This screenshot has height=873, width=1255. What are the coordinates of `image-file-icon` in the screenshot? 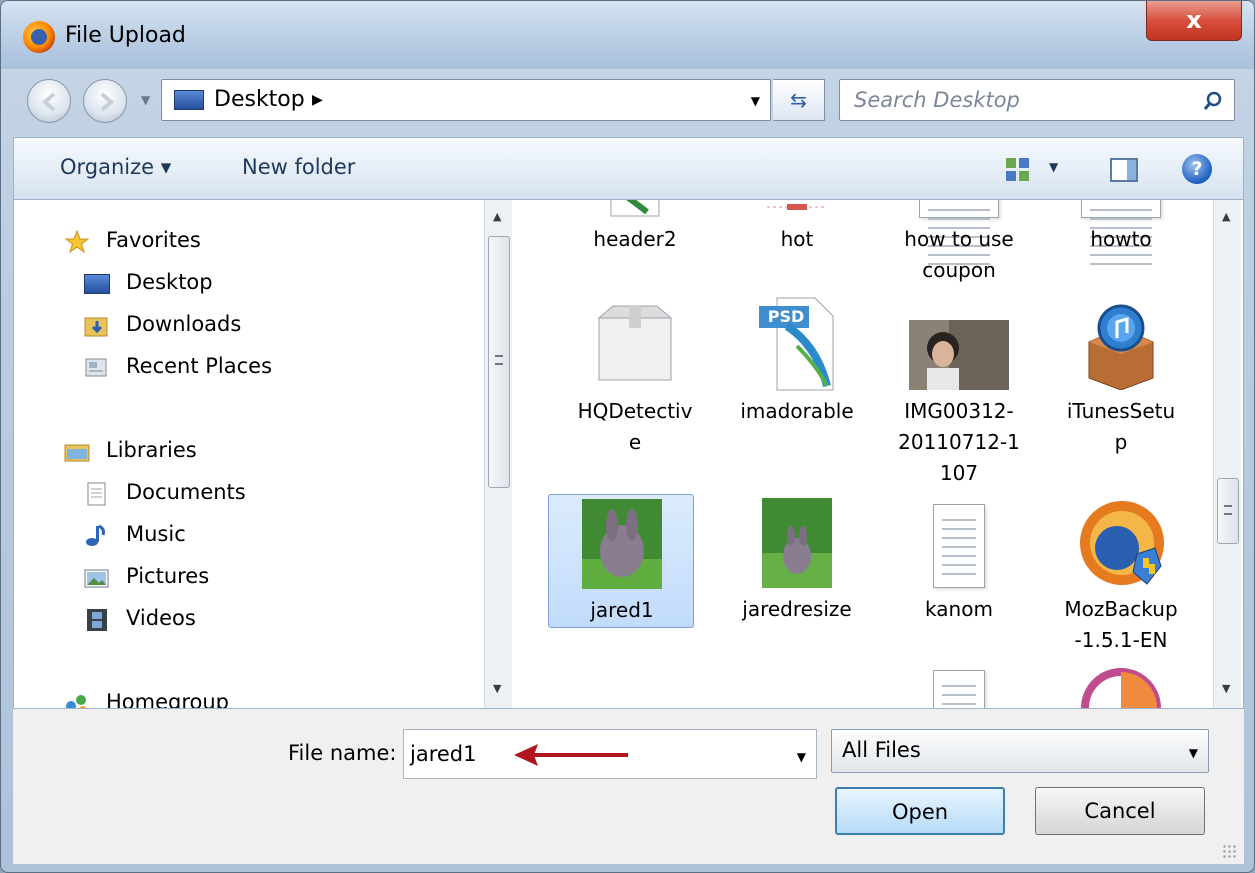 It's located at (797, 207).